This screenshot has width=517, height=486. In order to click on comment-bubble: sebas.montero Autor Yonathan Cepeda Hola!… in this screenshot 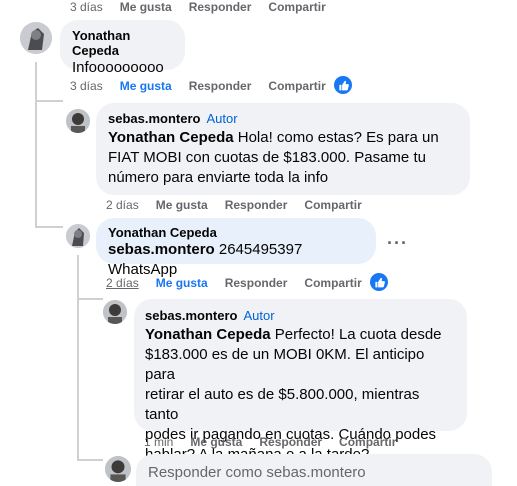, I will do `click(283, 149)`.